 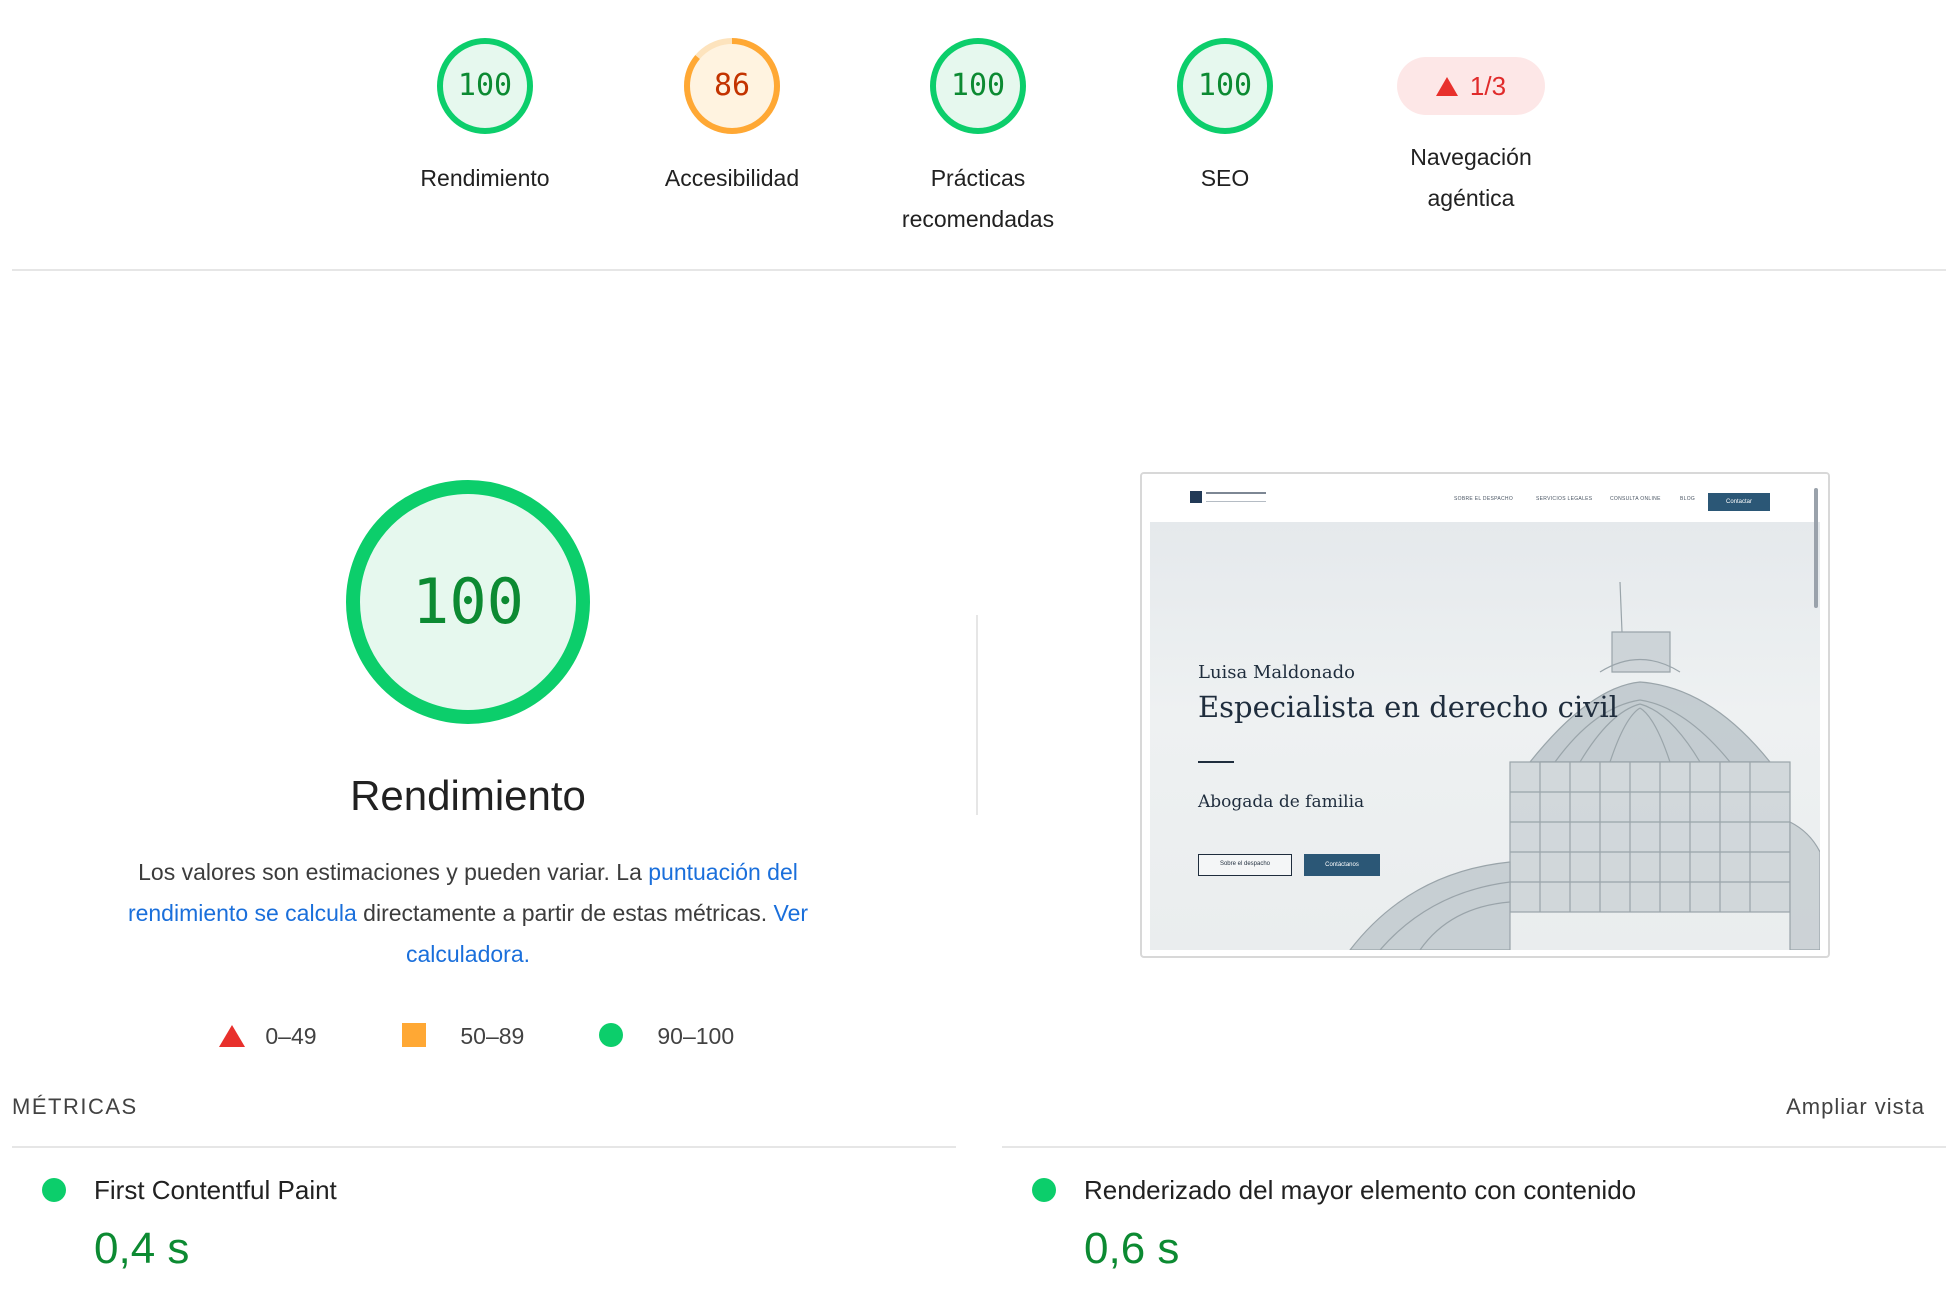 What do you see at coordinates (1584, 765) in the screenshot?
I see `greenhouse-illustration` at bounding box center [1584, 765].